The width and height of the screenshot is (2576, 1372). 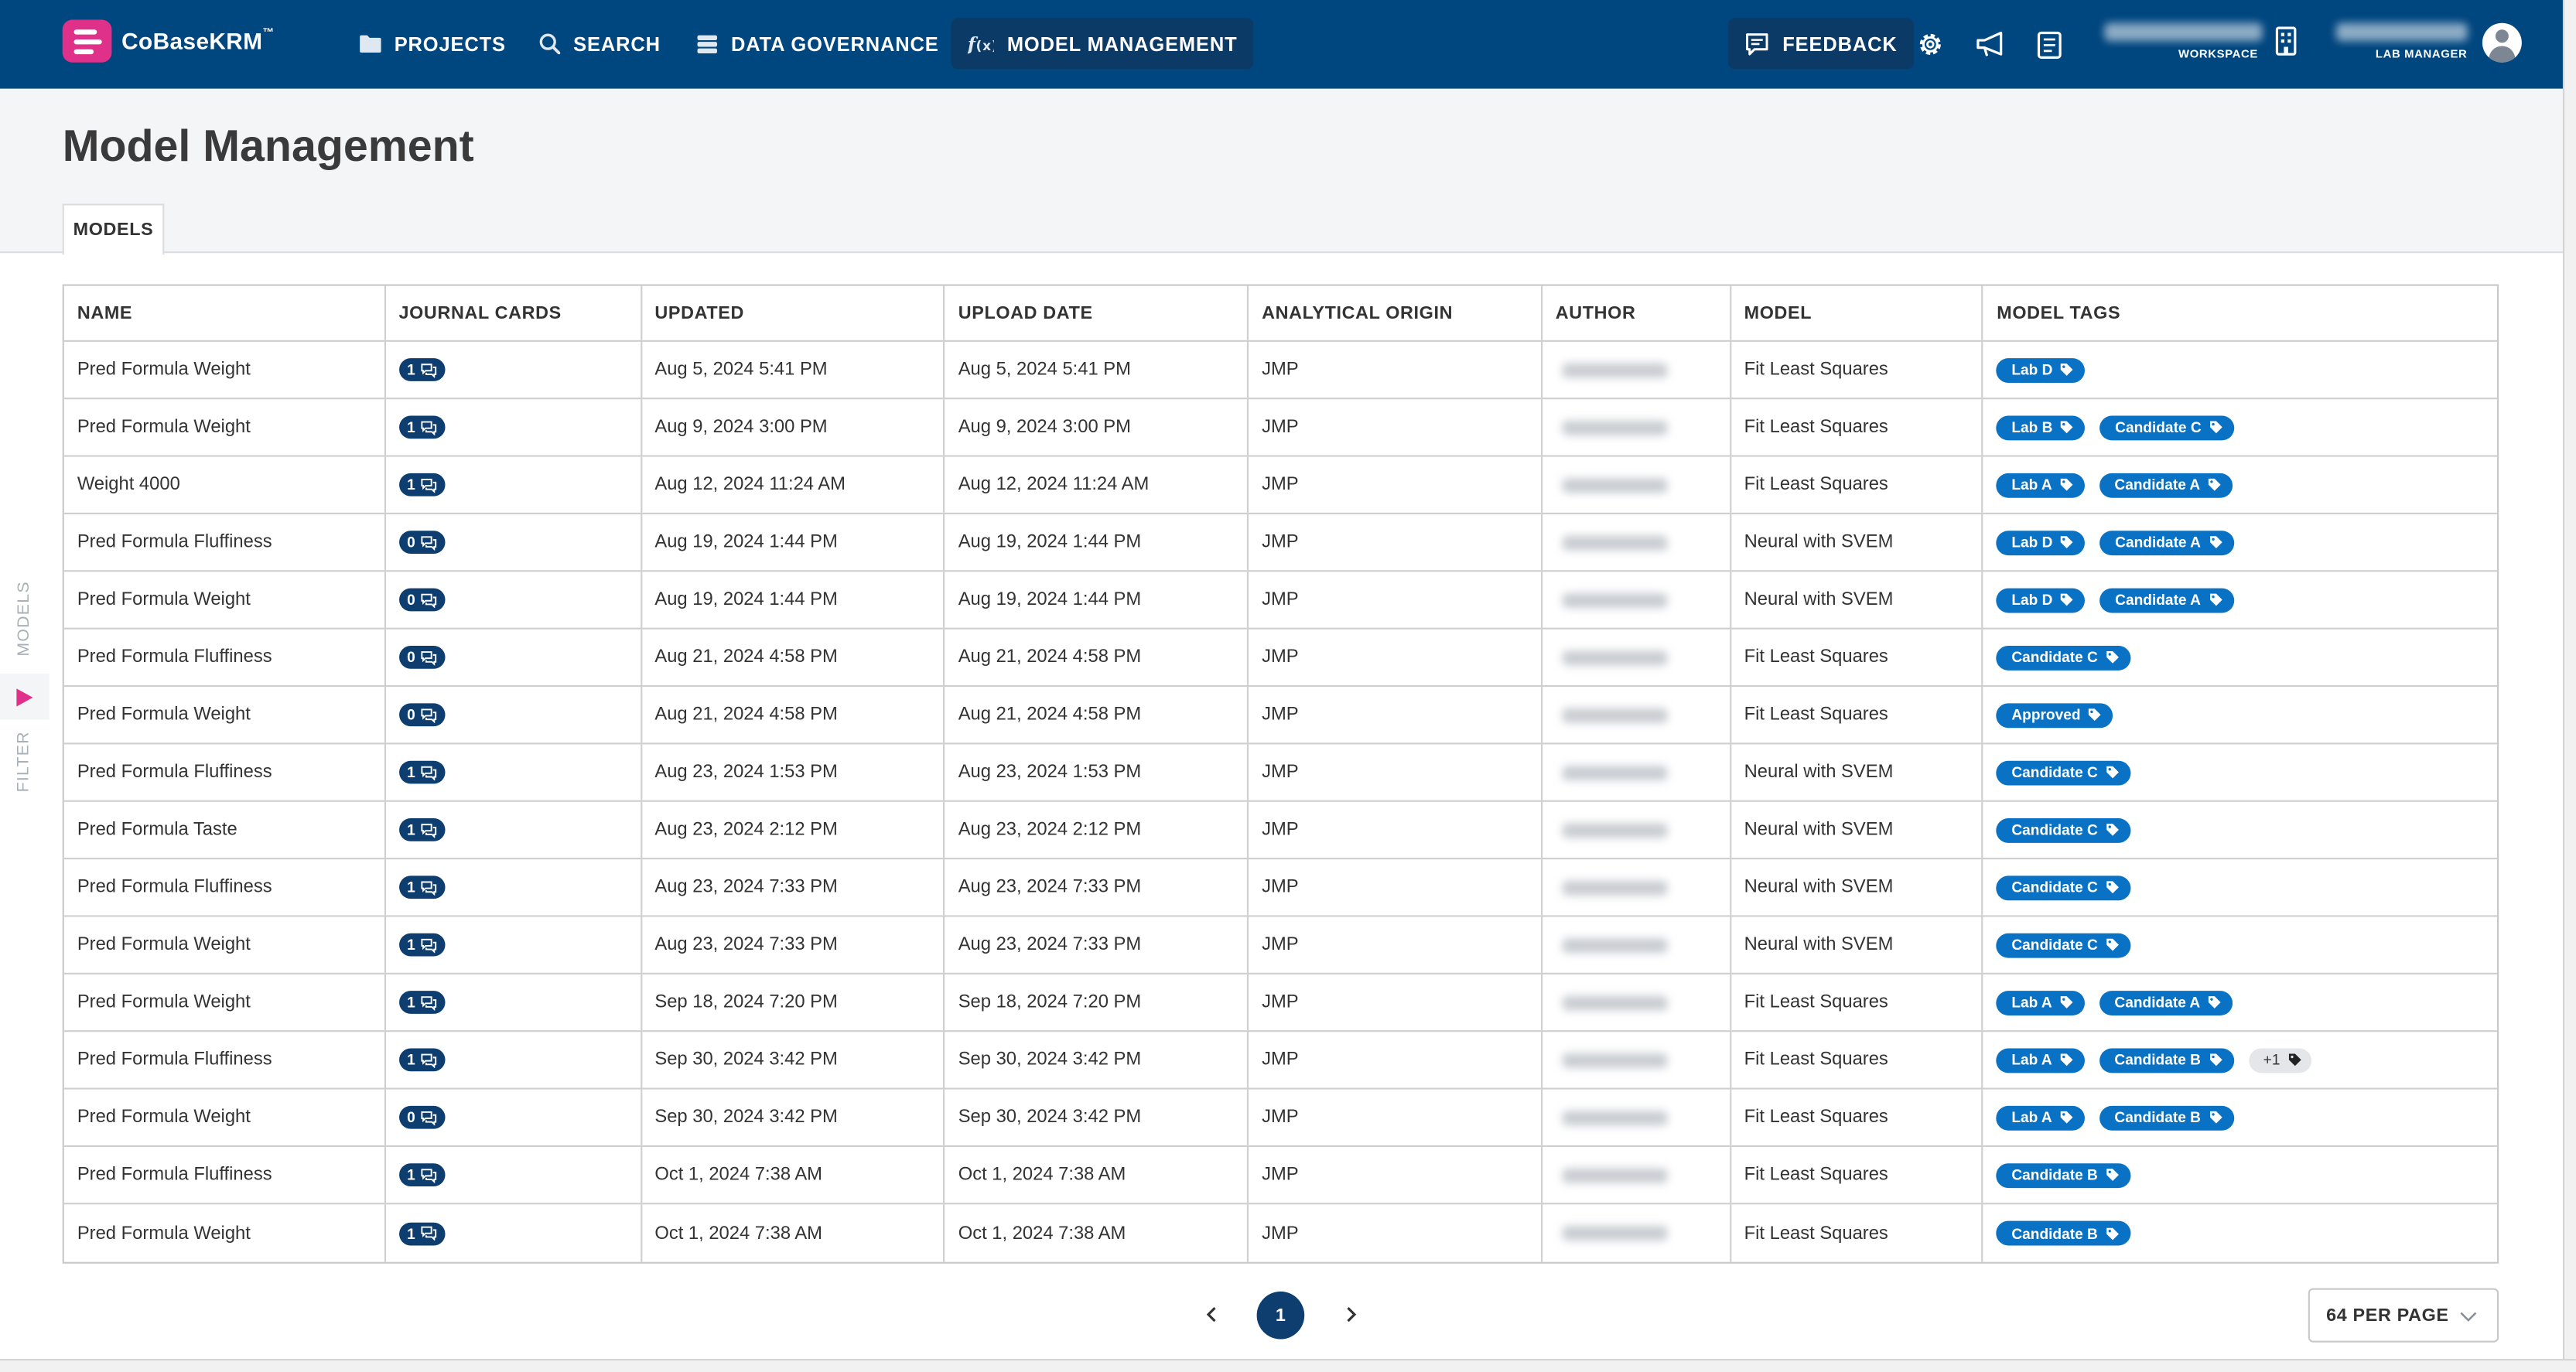 What do you see at coordinates (225, 312) in the screenshot?
I see `col-header-name: NAME` at bounding box center [225, 312].